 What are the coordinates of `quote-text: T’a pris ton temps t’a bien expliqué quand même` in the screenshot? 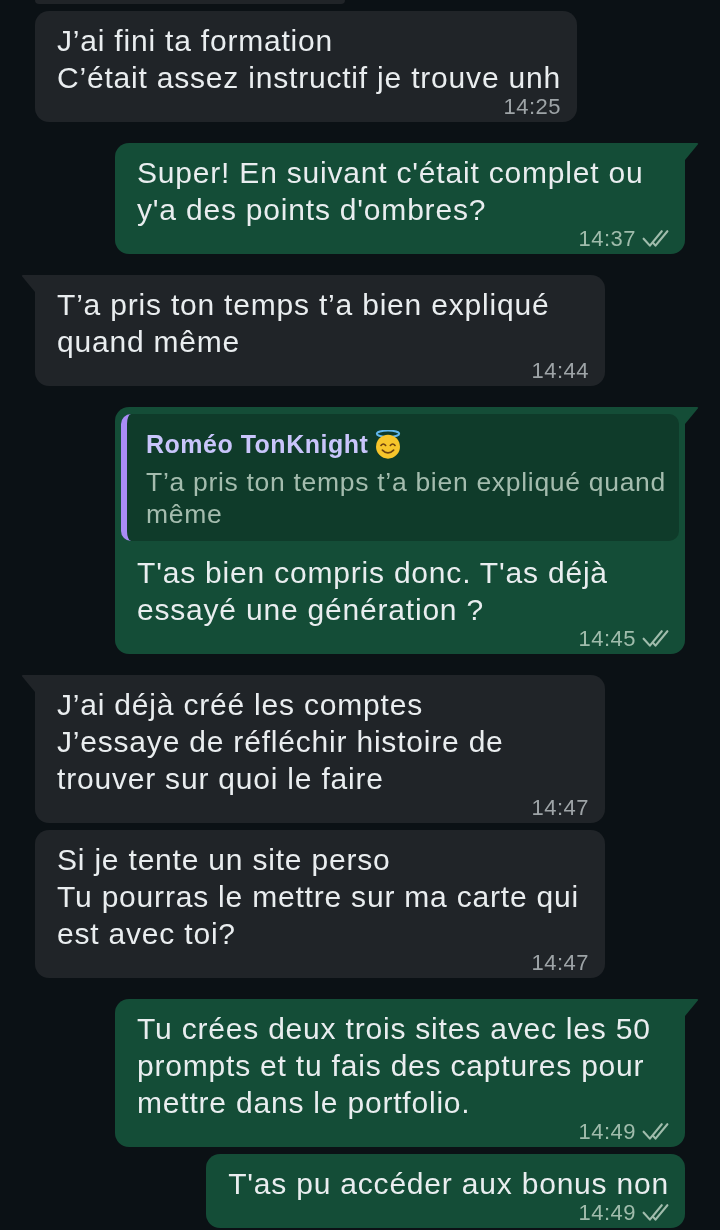 It's located at (406, 498).